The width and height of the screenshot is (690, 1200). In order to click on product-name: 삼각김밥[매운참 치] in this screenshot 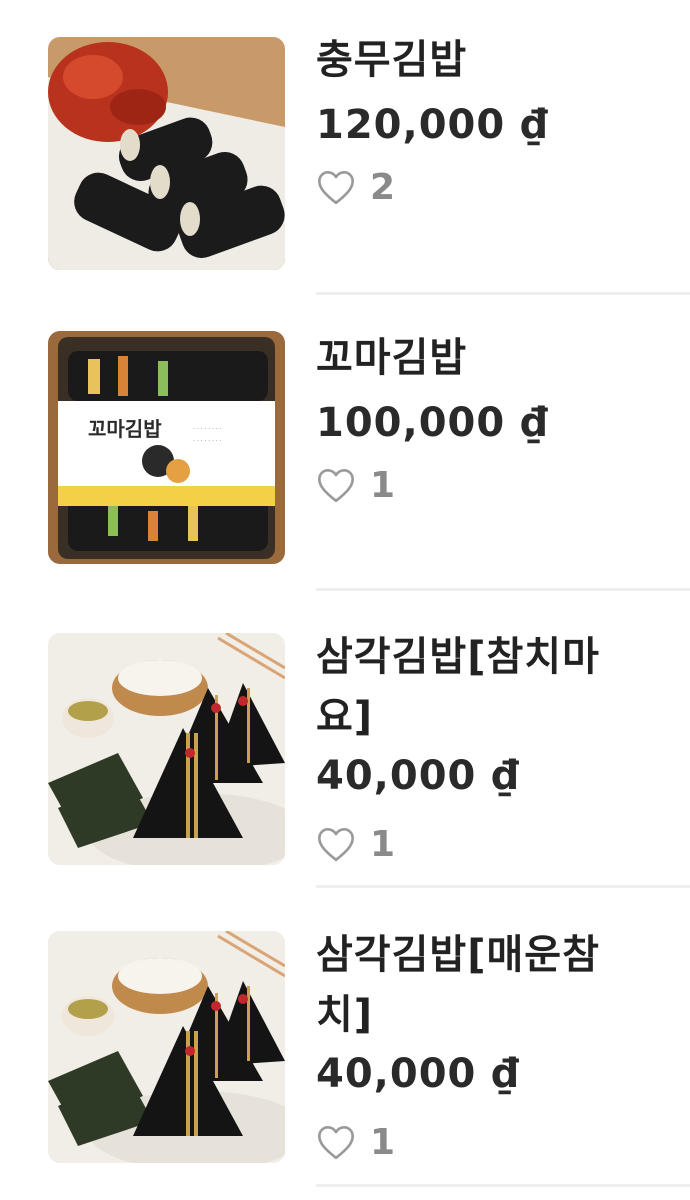, I will do `click(493, 985)`.